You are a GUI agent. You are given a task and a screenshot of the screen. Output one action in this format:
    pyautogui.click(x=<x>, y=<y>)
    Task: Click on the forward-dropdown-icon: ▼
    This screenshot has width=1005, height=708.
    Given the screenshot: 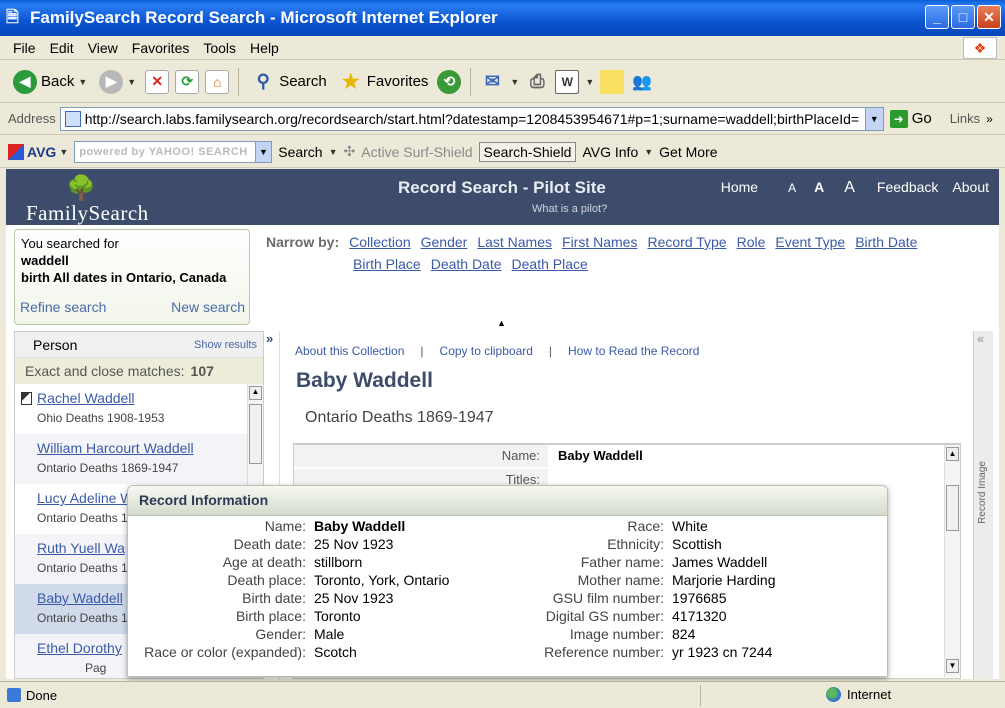 What is the action you would take?
    pyautogui.click(x=131, y=82)
    